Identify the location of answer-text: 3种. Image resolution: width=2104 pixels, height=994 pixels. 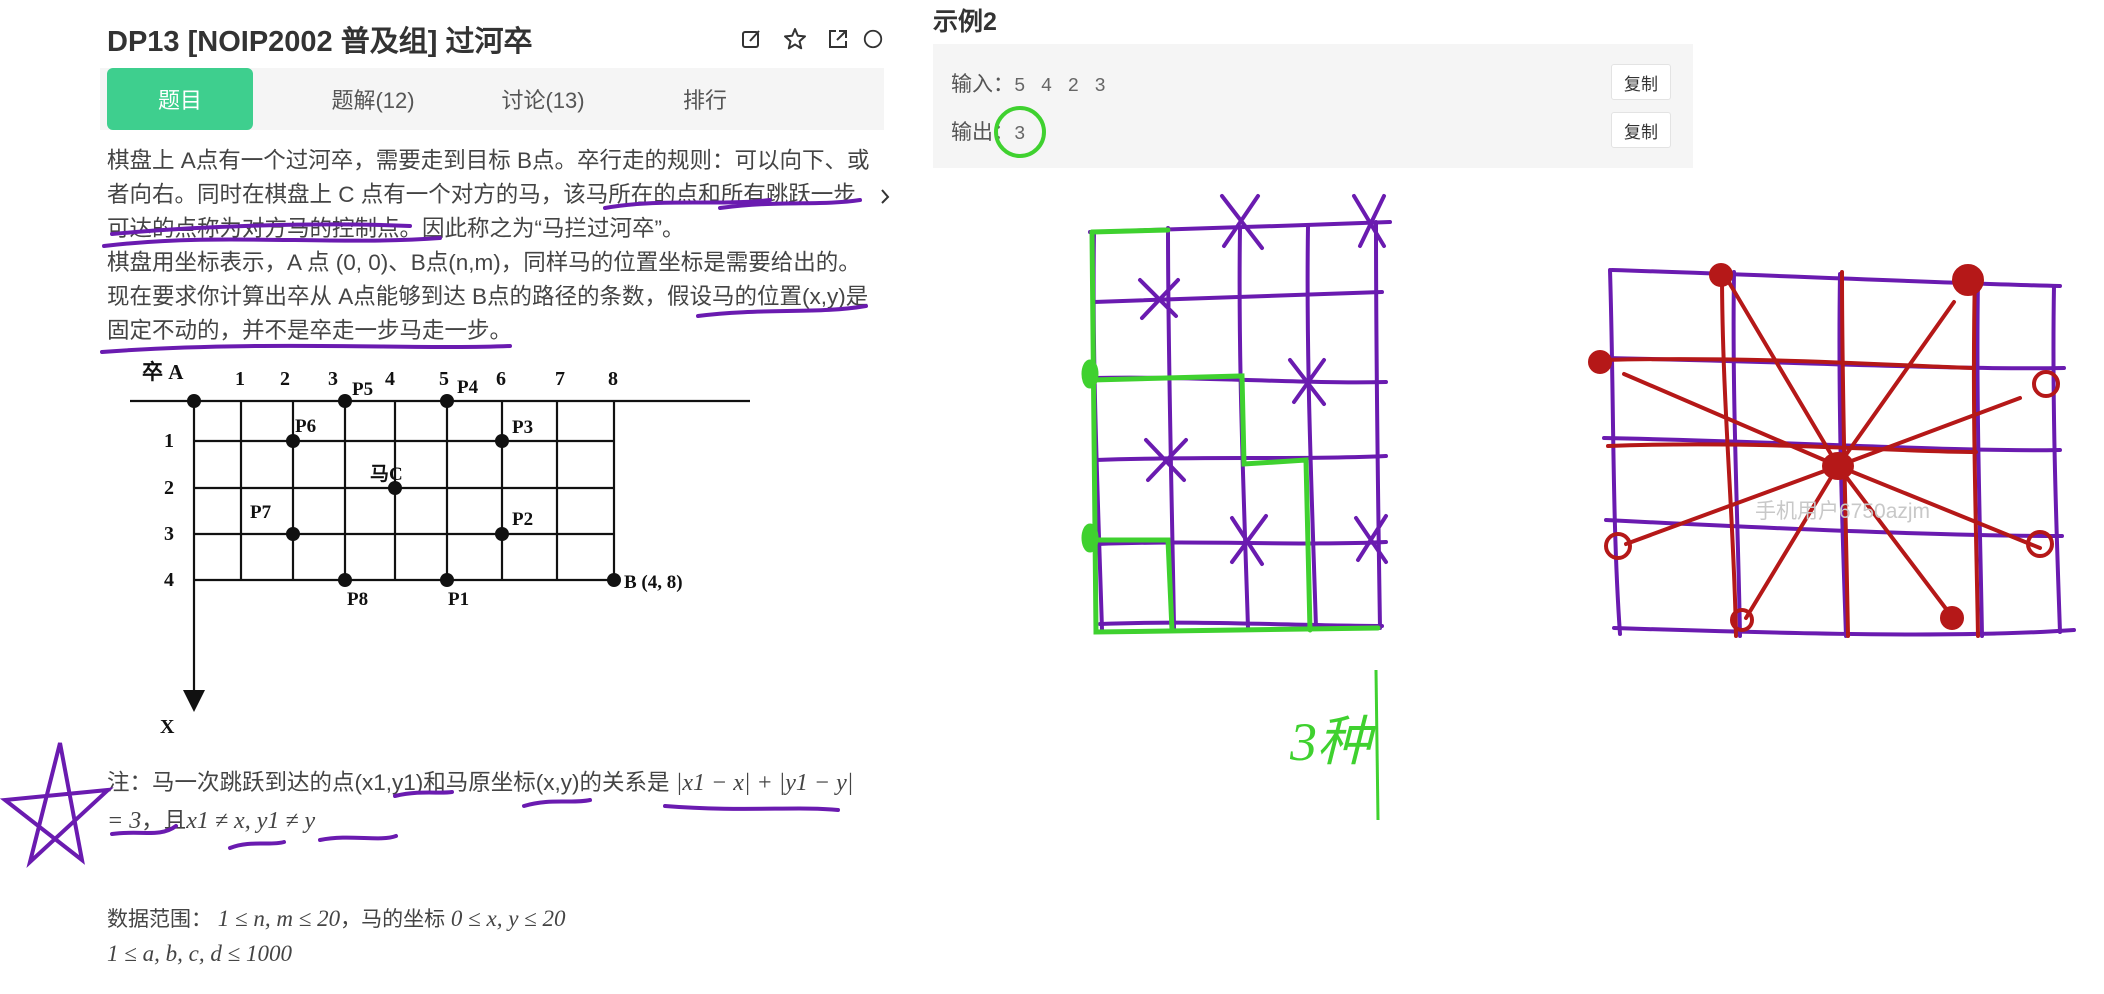
(1333, 742).